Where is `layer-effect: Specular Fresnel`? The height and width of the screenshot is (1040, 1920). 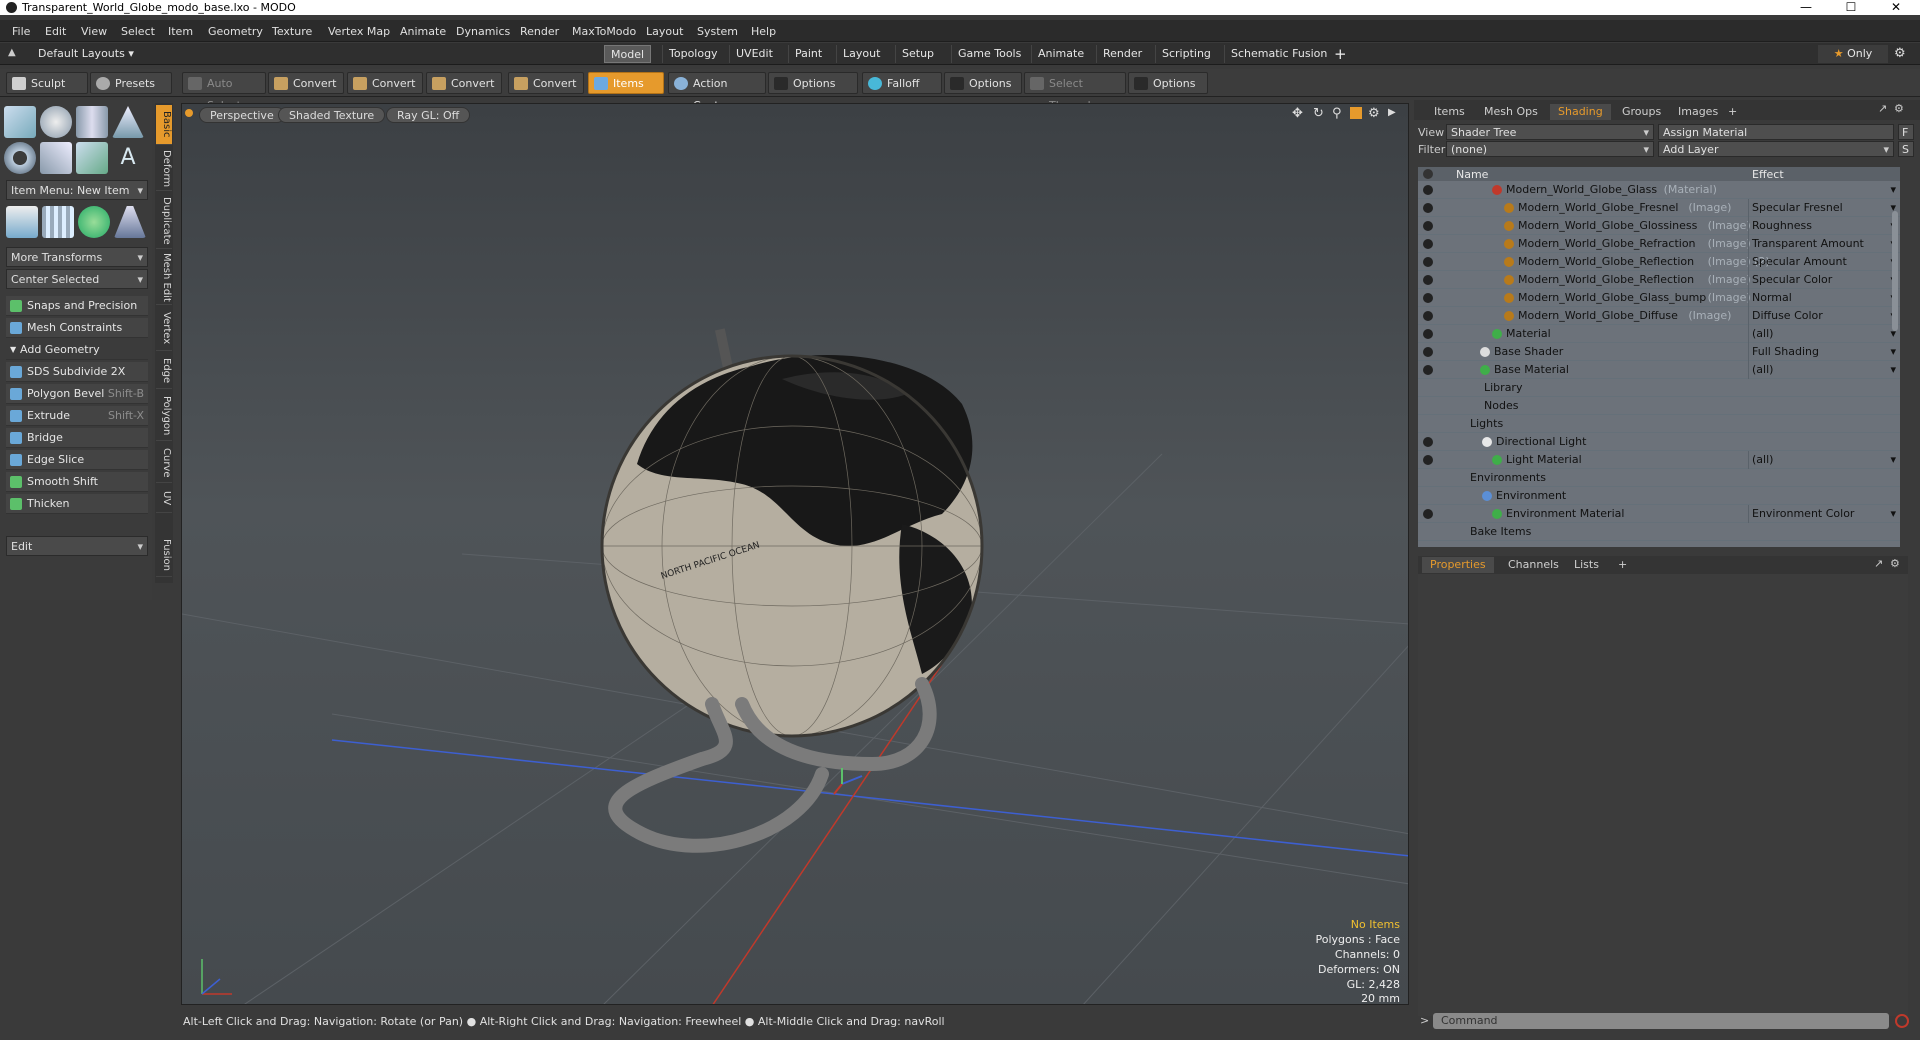 layer-effect: Specular Fresnel is located at coordinates (1824, 208).